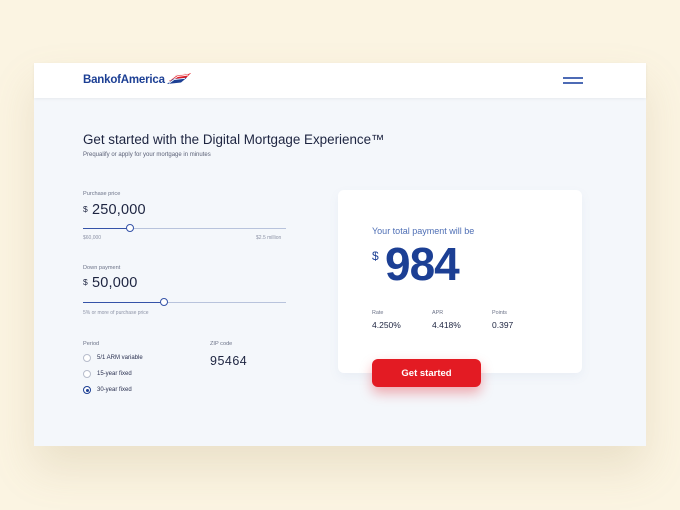 This screenshot has height=510, width=680. I want to click on payment-amount: 984, so click(422, 264).